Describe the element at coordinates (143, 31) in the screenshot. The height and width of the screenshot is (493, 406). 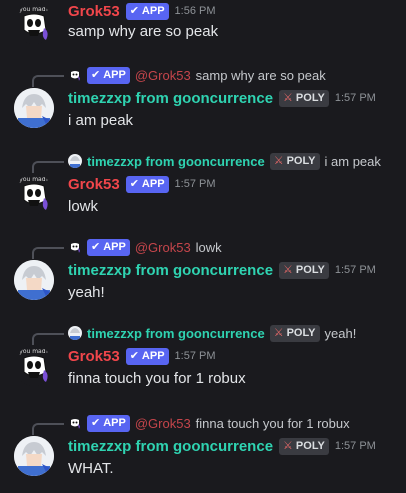
I see `message-text: samp why are so peak` at that location.